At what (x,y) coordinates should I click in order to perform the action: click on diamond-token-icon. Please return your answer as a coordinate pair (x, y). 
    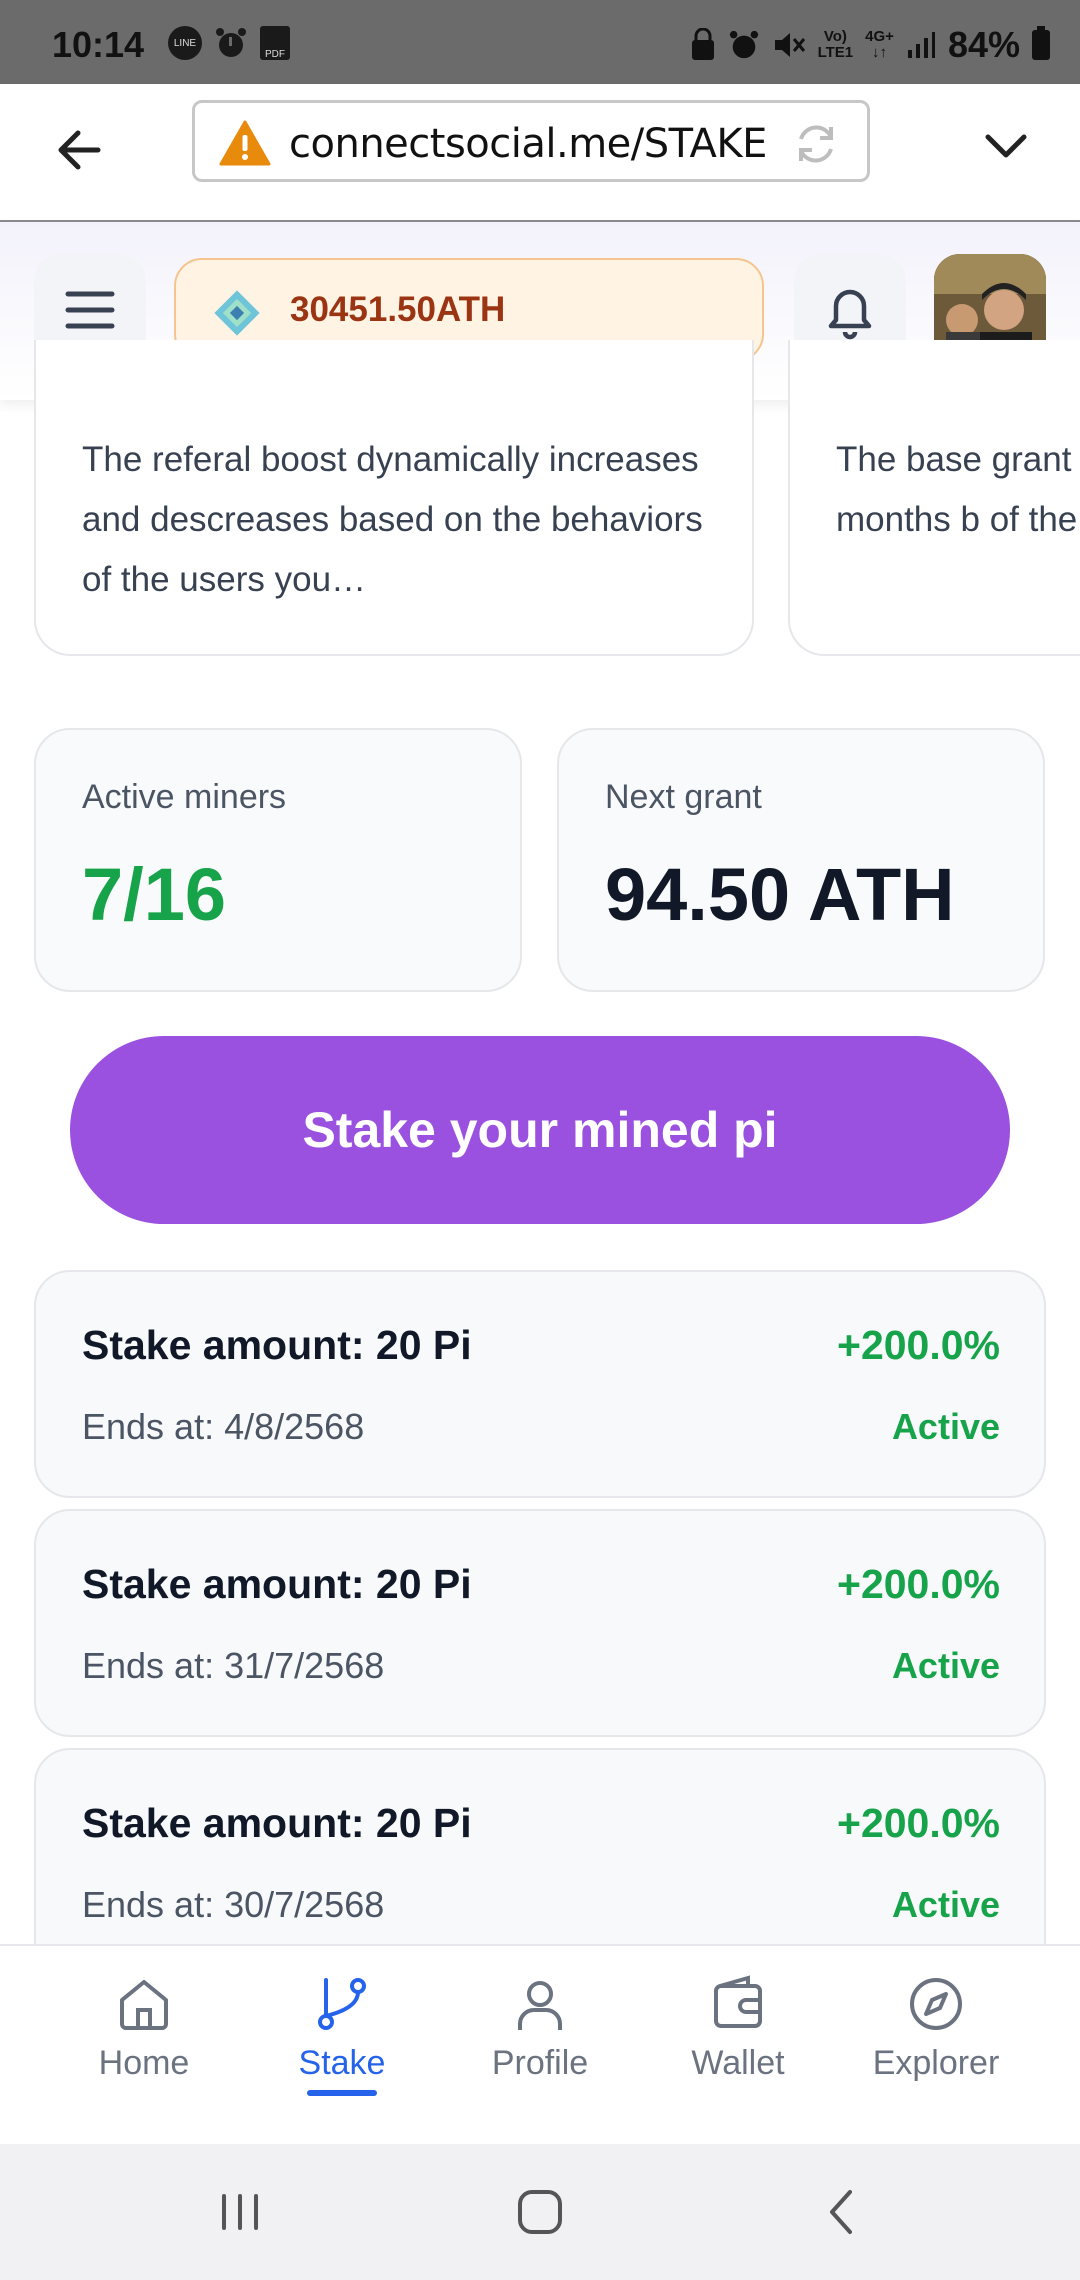
    Looking at the image, I should click on (237, 313).